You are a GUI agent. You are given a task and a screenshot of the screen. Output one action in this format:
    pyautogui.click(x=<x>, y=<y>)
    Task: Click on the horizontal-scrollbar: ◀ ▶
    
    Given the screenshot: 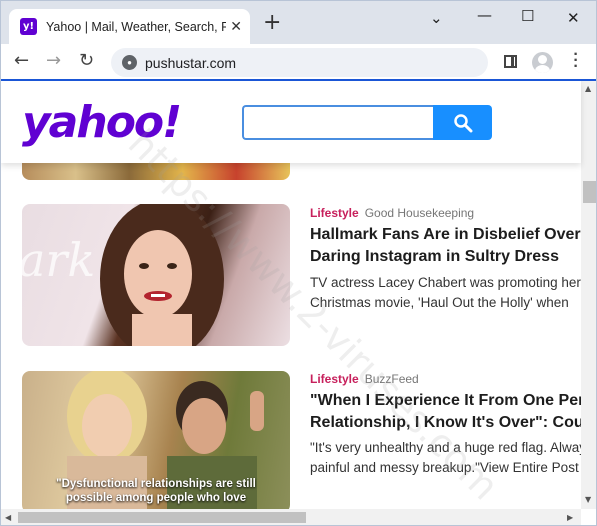 What is the action you would take?
    pyautogui.click(x=291, y=517)
    